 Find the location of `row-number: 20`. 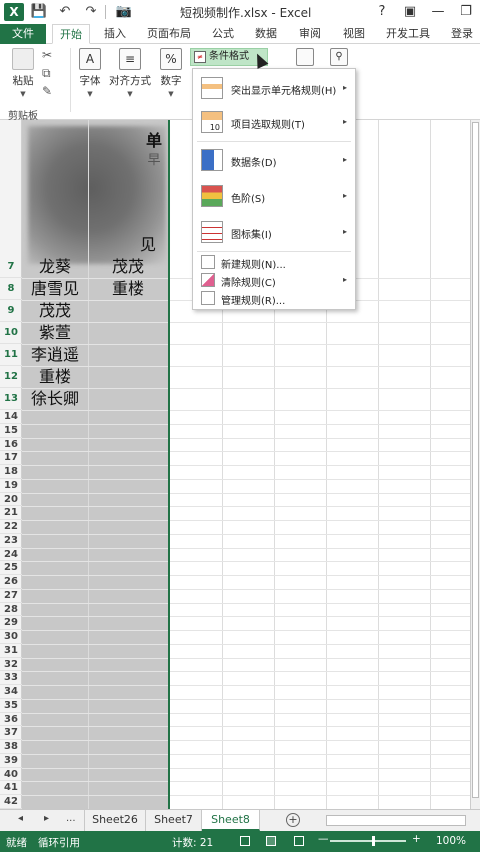

row-number: 20 is located at coordinates (11, 500).